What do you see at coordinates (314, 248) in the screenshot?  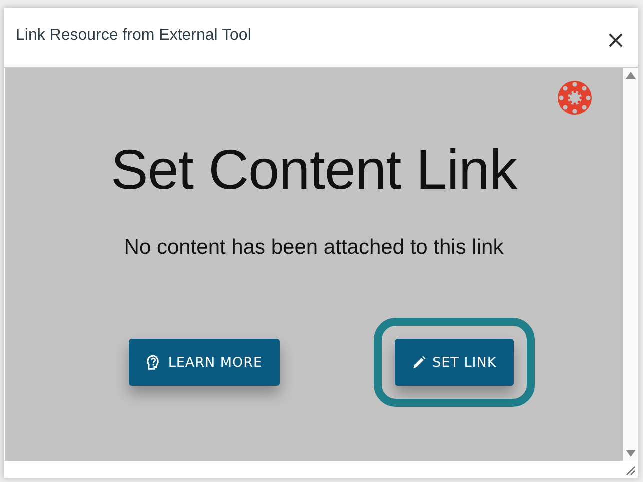 I see `message-text: No content has been attached to this link` at bounding box center [314, 248].